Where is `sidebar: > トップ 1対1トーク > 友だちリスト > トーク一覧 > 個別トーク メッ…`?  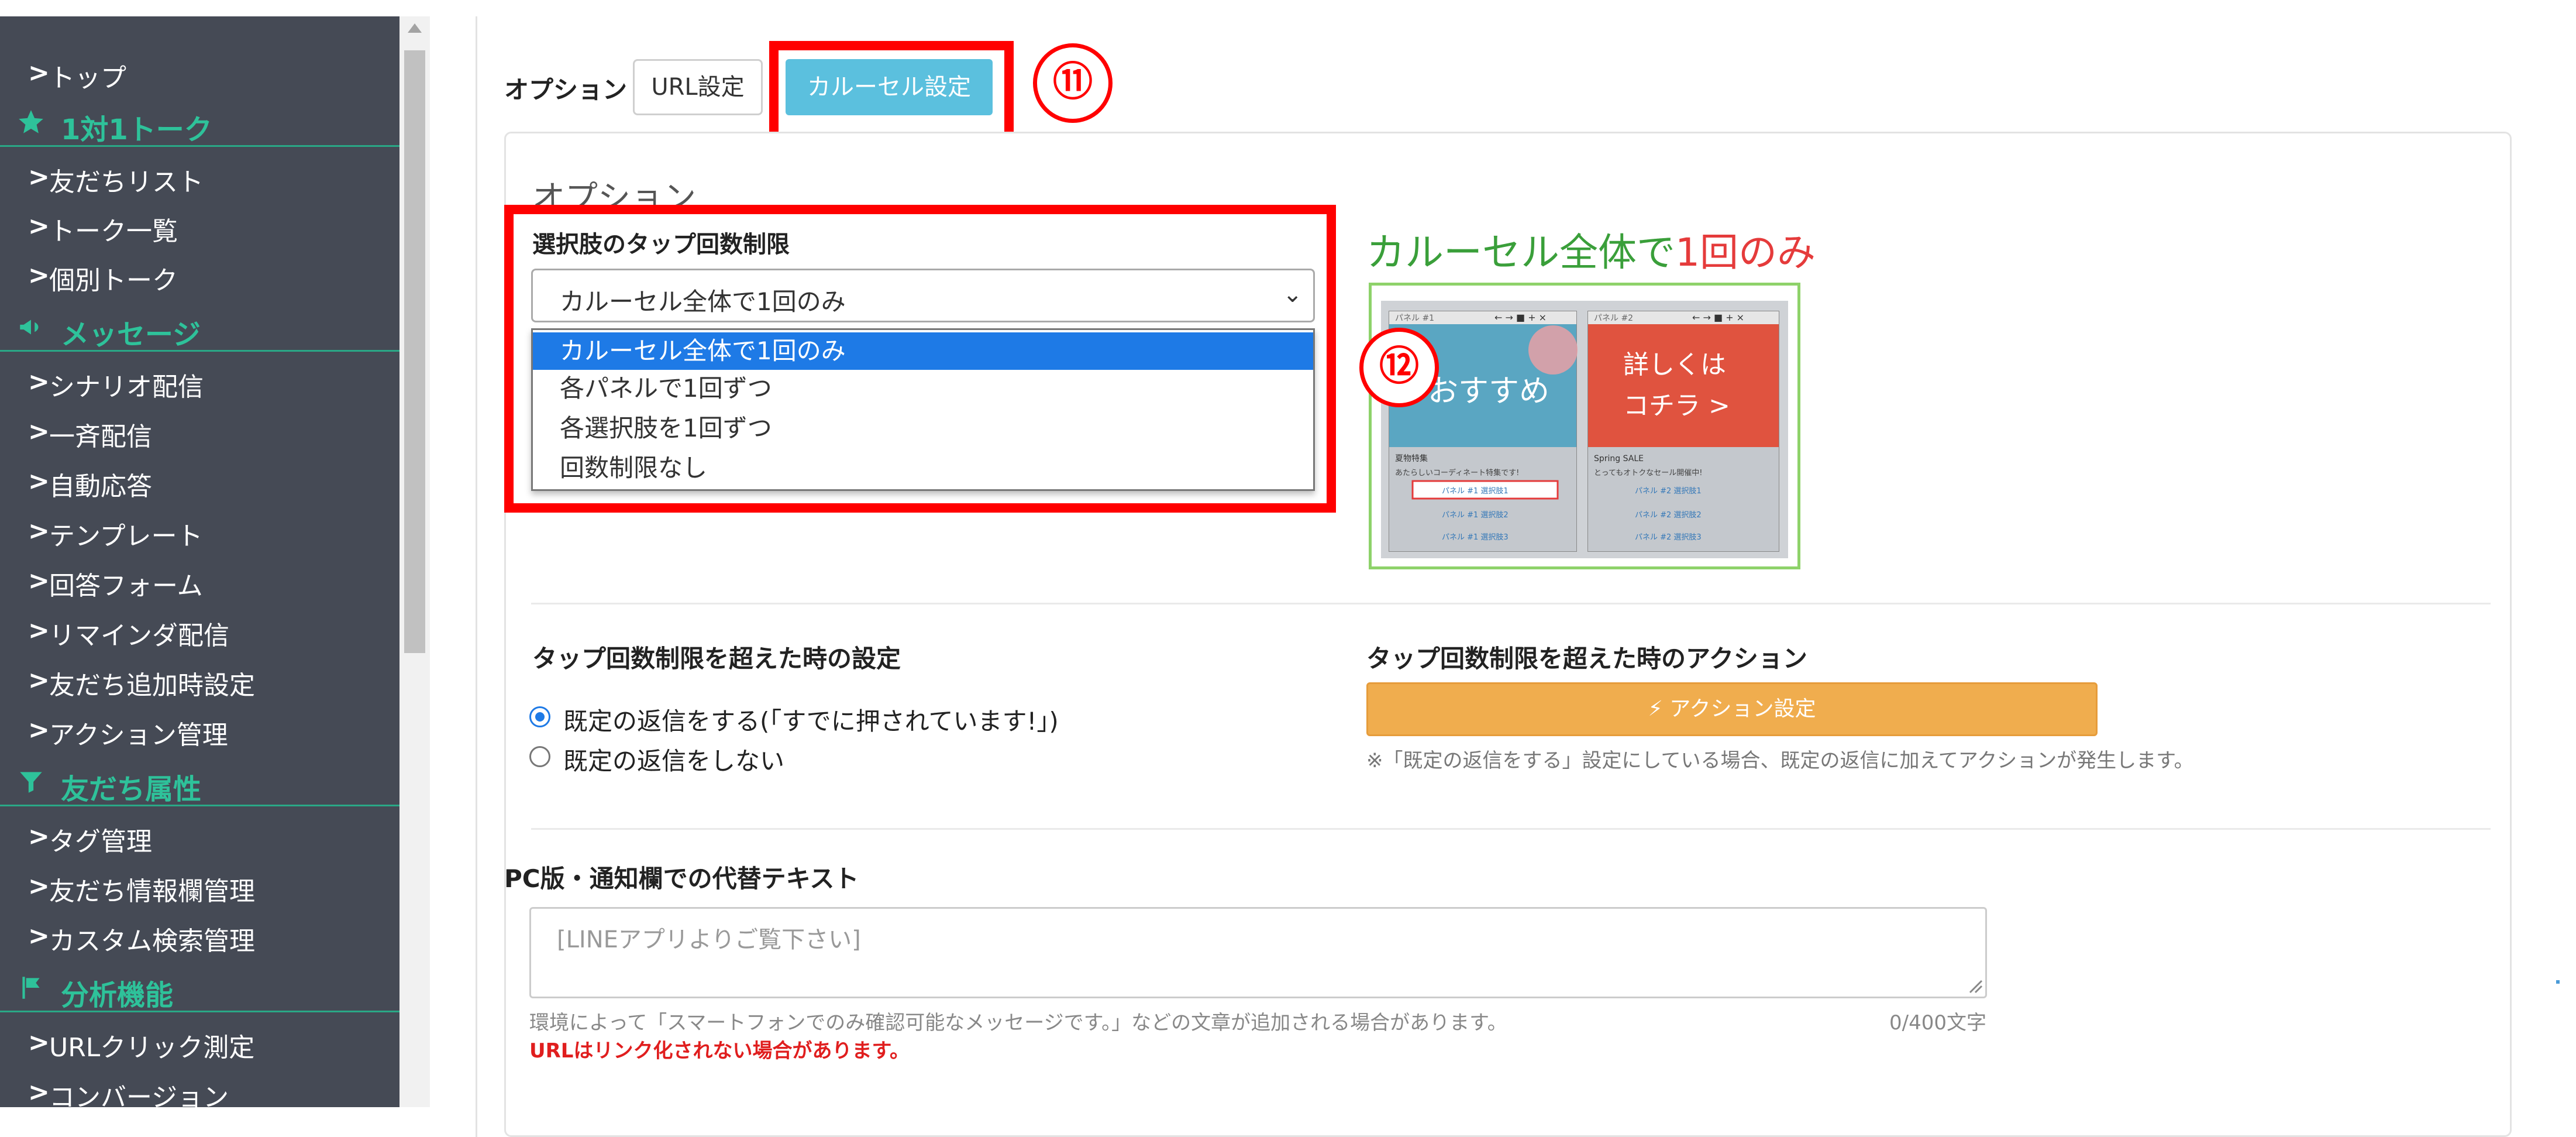 sidebar: > トップ 1対1トーク > 友だちリスト > トーク一覧 > 個別トーク メッ… is located at coordinates (200, 561).